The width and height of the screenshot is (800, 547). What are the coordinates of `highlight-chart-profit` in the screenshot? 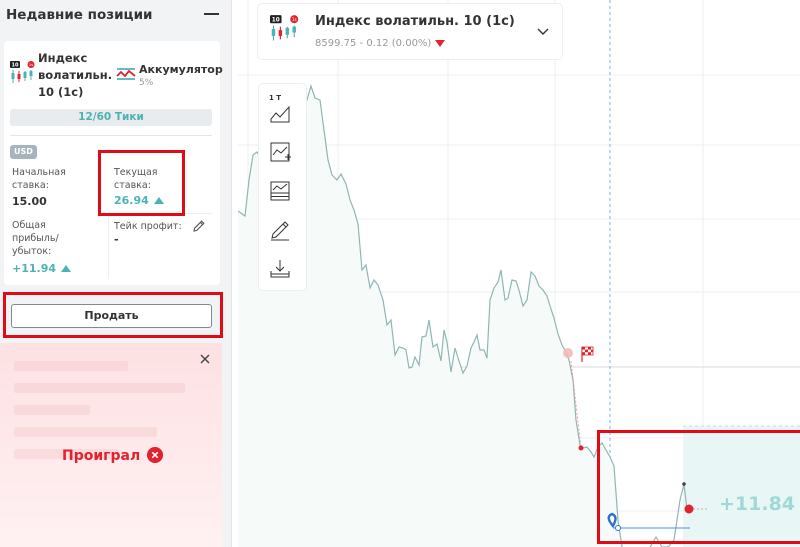 It's located at (698, 487).